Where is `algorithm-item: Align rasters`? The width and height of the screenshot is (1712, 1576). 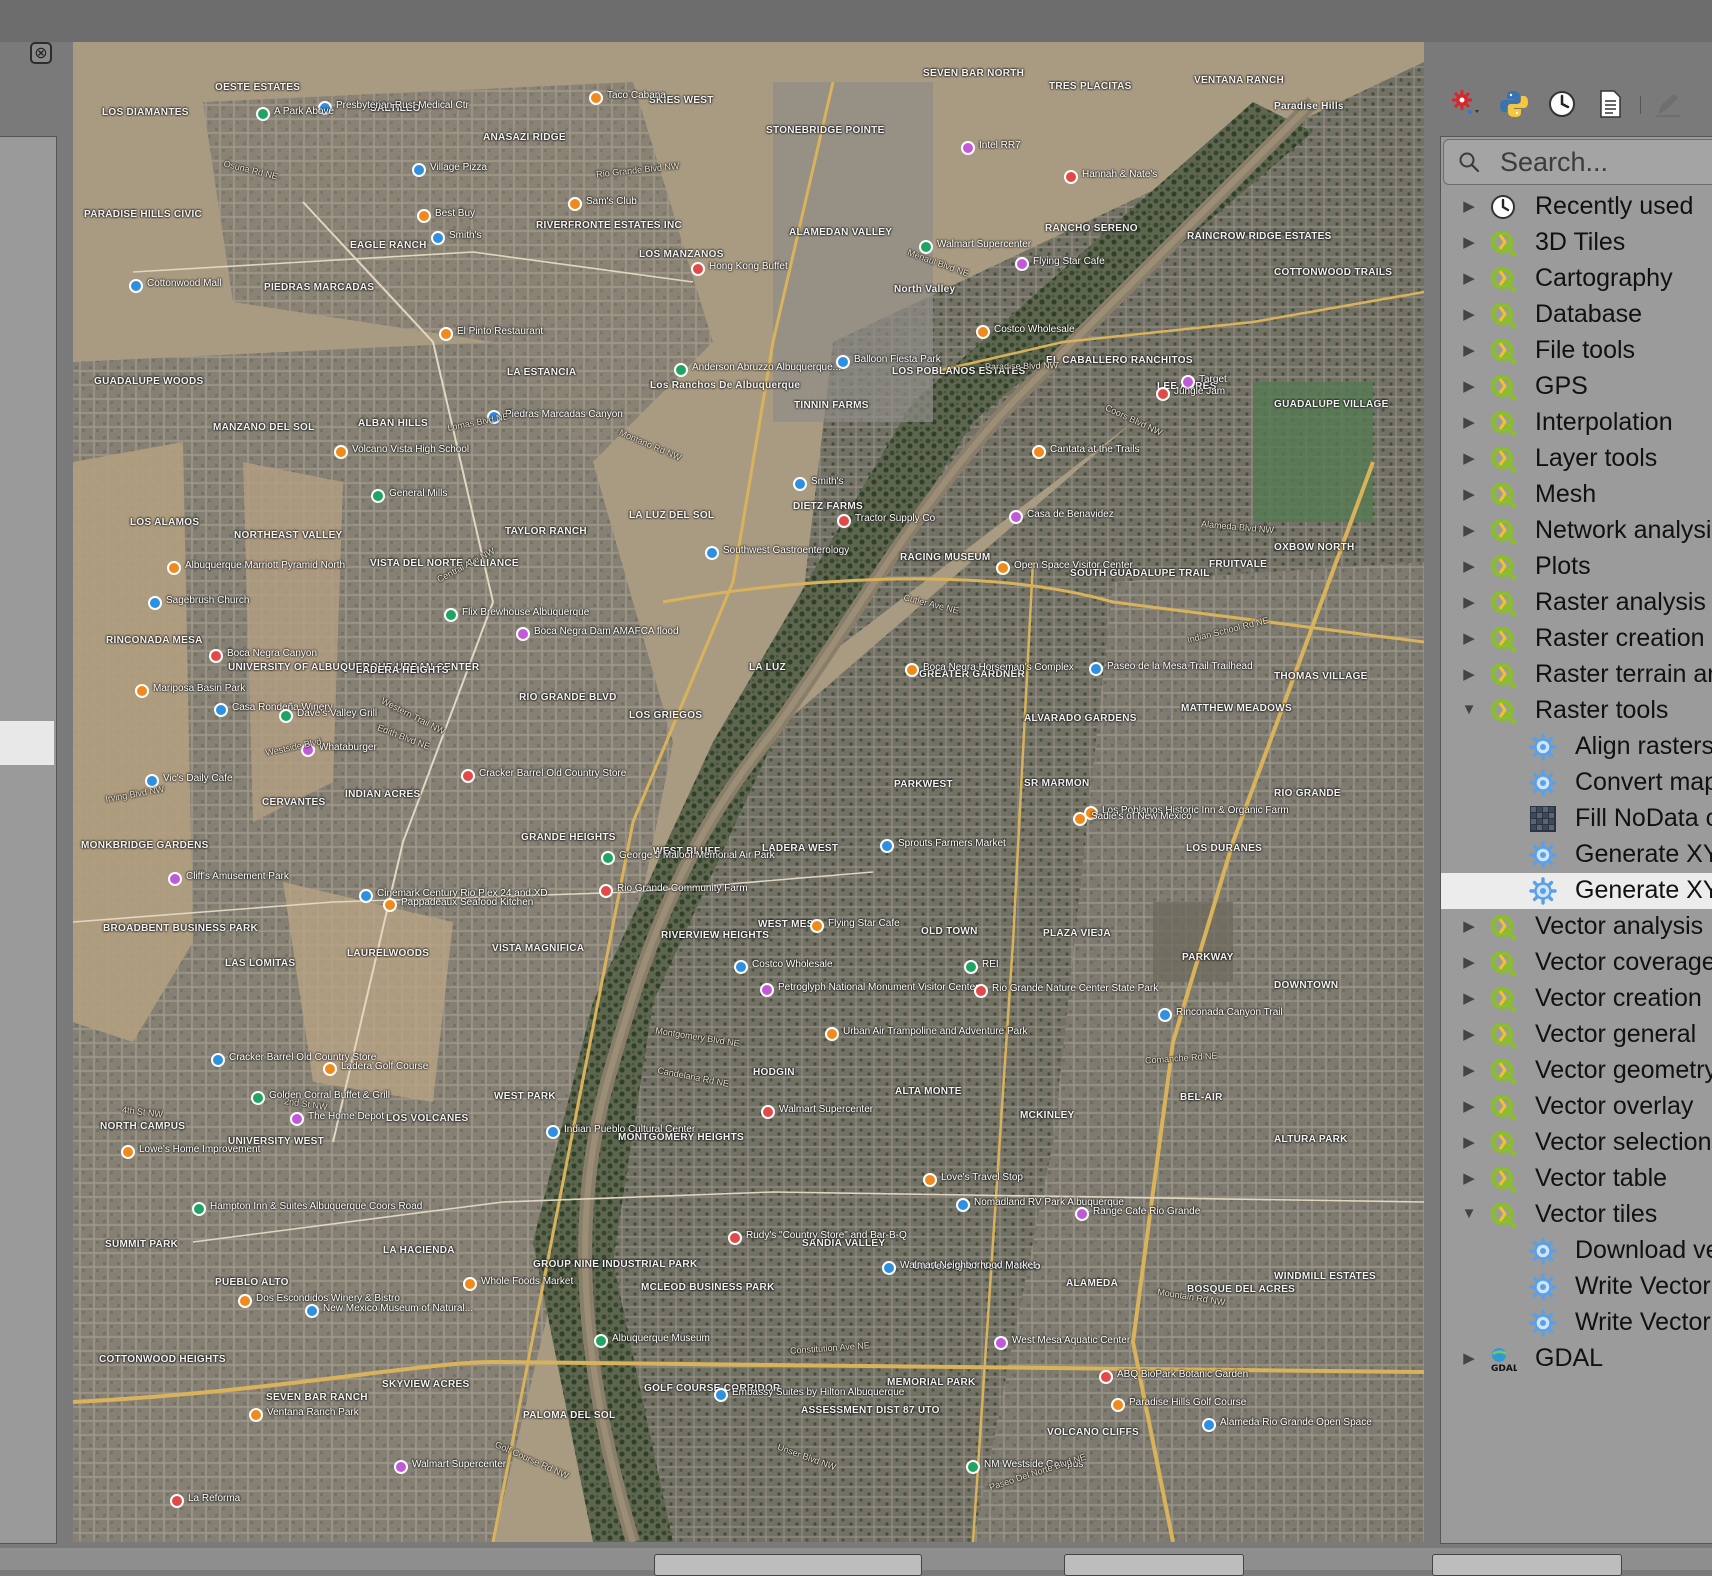 algorithm-item: Align rasters is located at coordinates (1576, 747).